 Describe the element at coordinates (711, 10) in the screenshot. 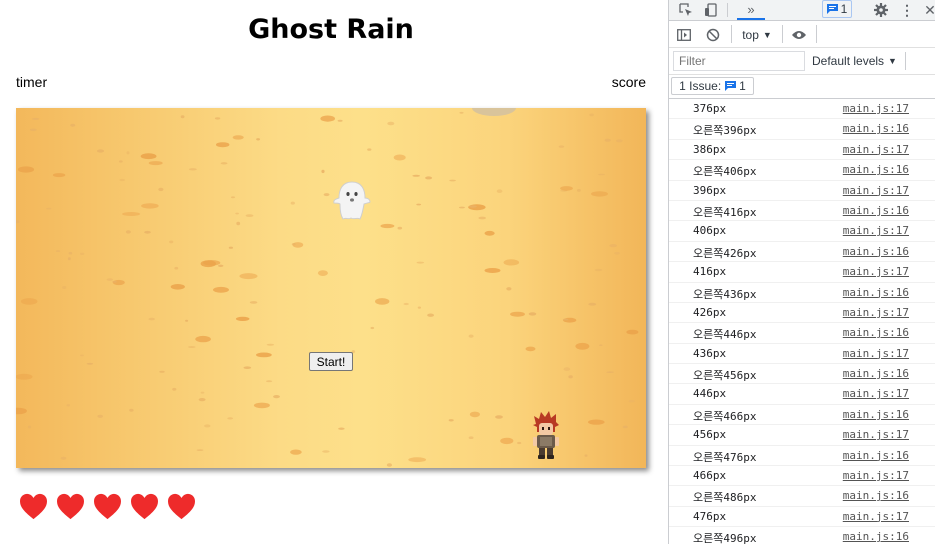

I see `device-toggle-icon` at that location.